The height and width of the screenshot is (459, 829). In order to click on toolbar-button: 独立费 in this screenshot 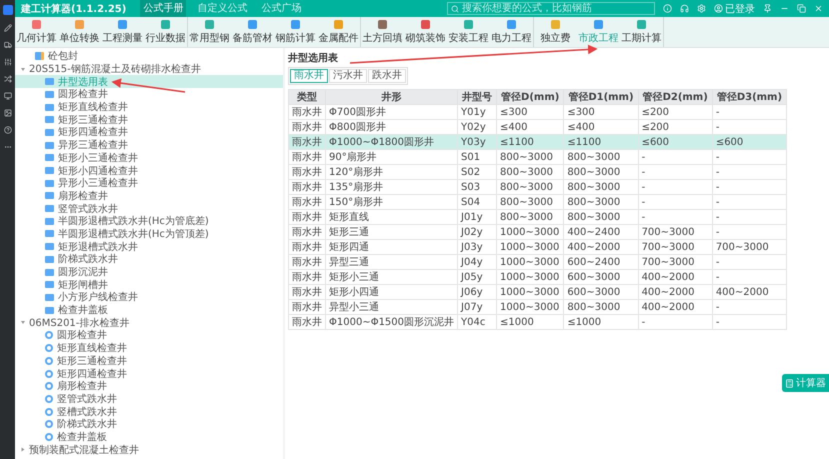, I will do `click(555, 32)`.